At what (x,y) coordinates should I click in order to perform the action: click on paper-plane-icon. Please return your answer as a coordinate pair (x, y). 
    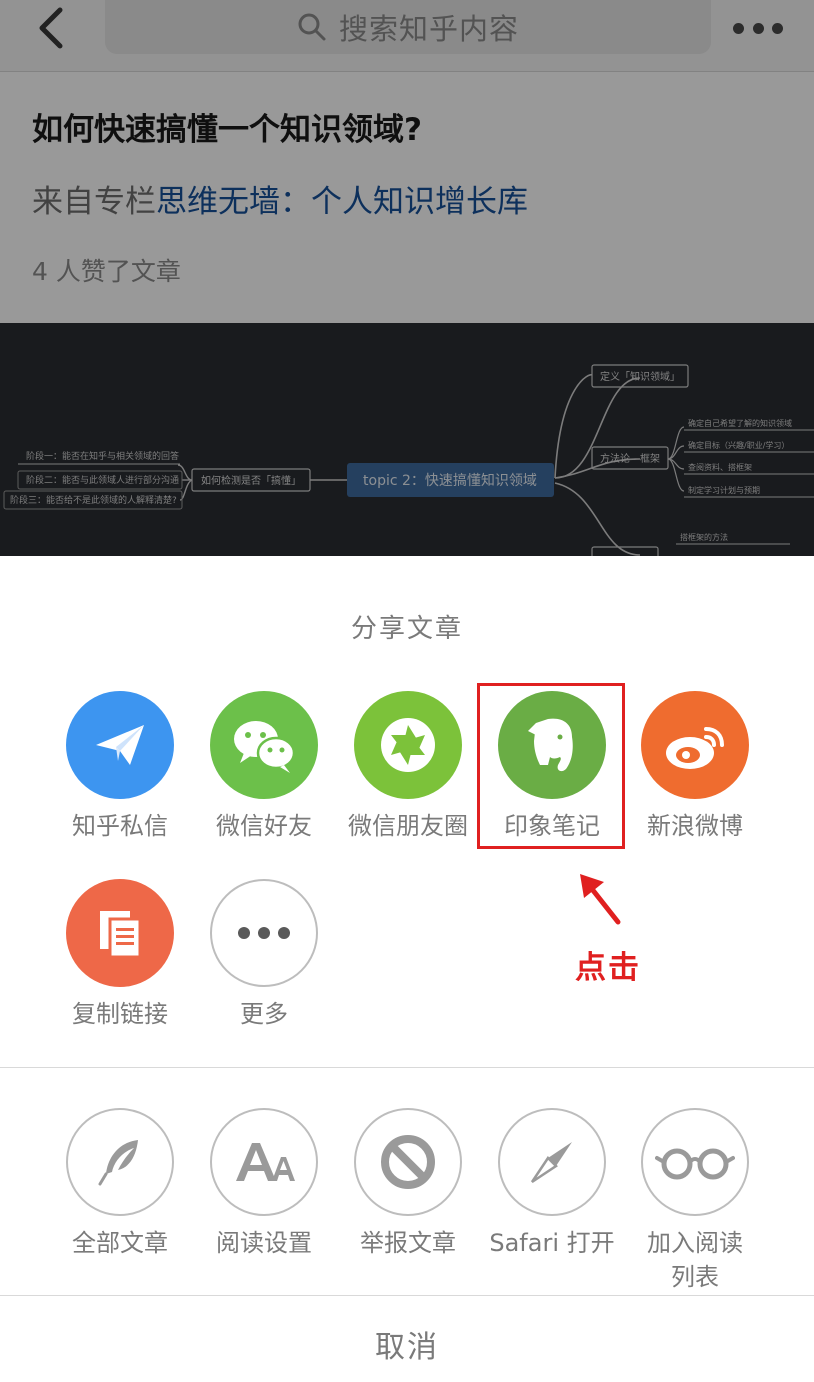
    Looking at the image, I should click on (120, 745).